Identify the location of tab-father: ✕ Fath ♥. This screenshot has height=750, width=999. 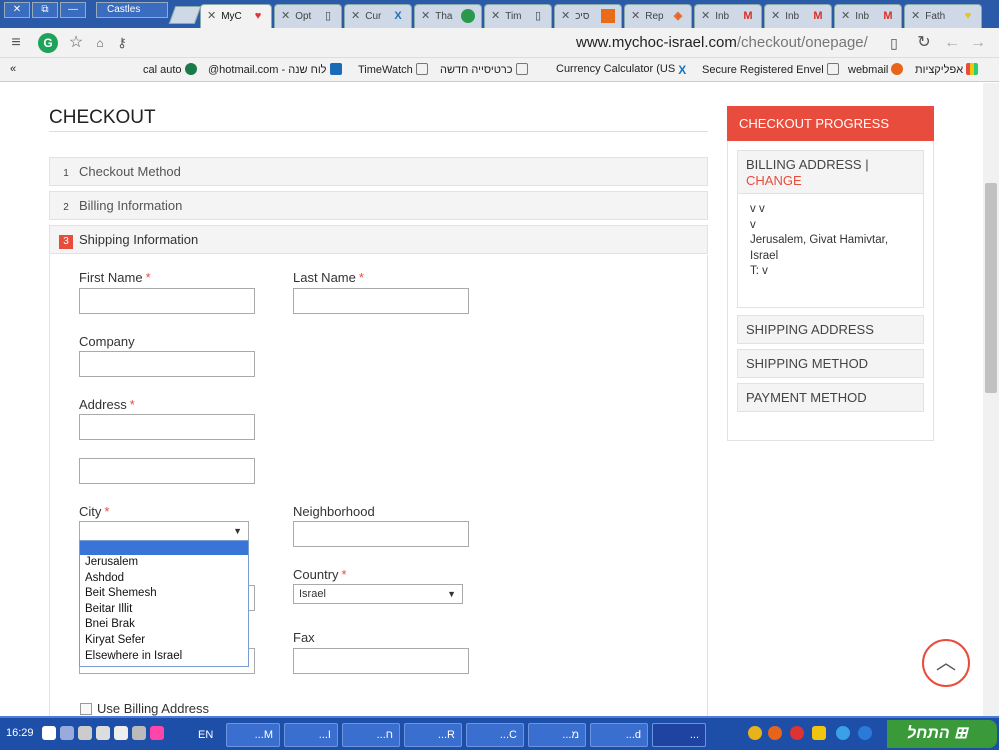
(943, 16).